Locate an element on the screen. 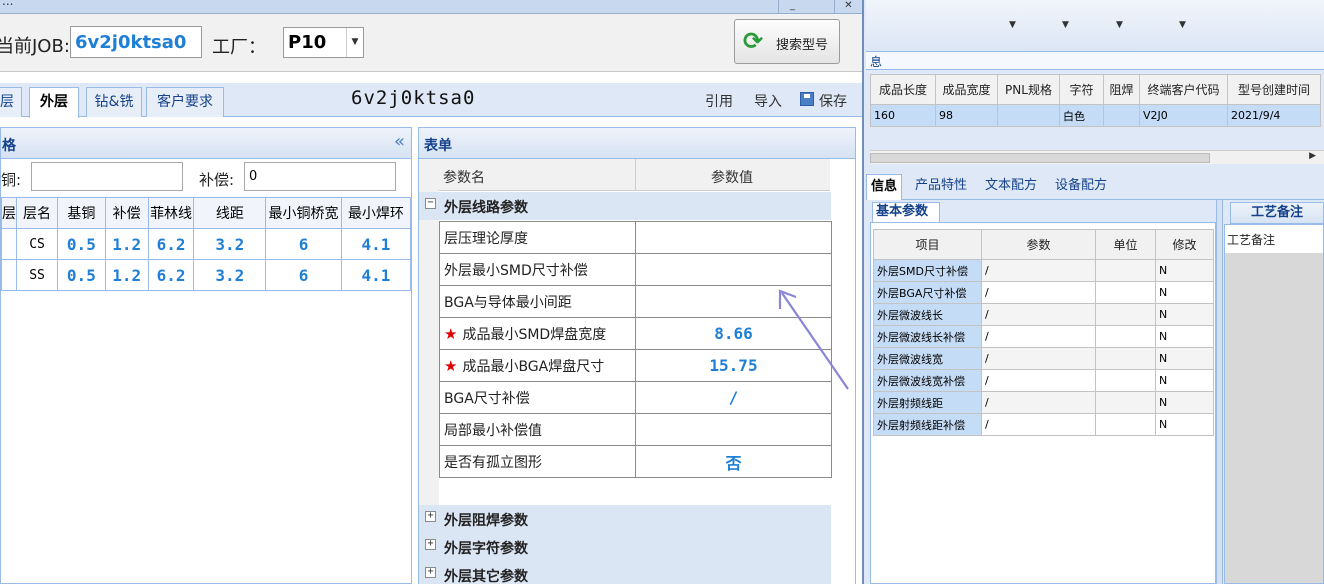 The width and height of the screenshot is (1324, 584). tab-process-notes: 工艺备注 is located at coordinates (1277, 213).